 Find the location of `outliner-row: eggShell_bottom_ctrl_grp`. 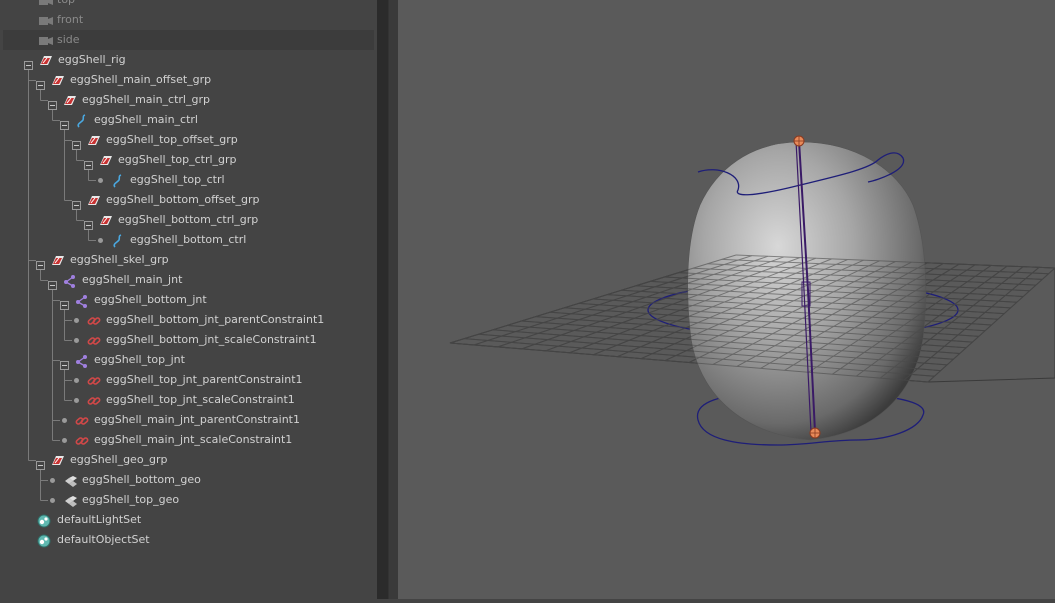

outliner-row: eggShell_bottom_ctrl_grp is located at coordinates (188, 220).